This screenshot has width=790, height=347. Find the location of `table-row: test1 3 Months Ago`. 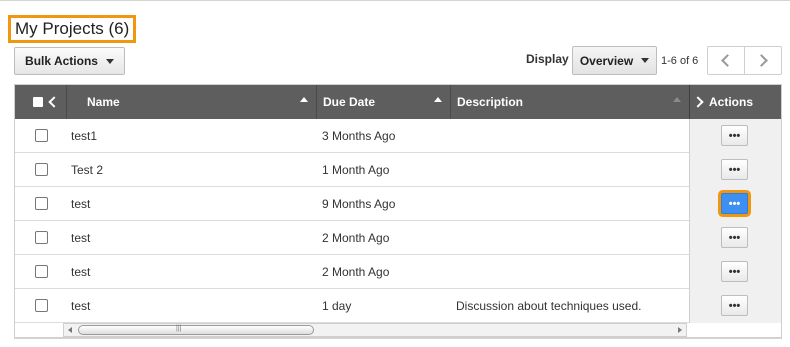

table-row: test1 3 Months Ago is located at coordinates (398, 136).